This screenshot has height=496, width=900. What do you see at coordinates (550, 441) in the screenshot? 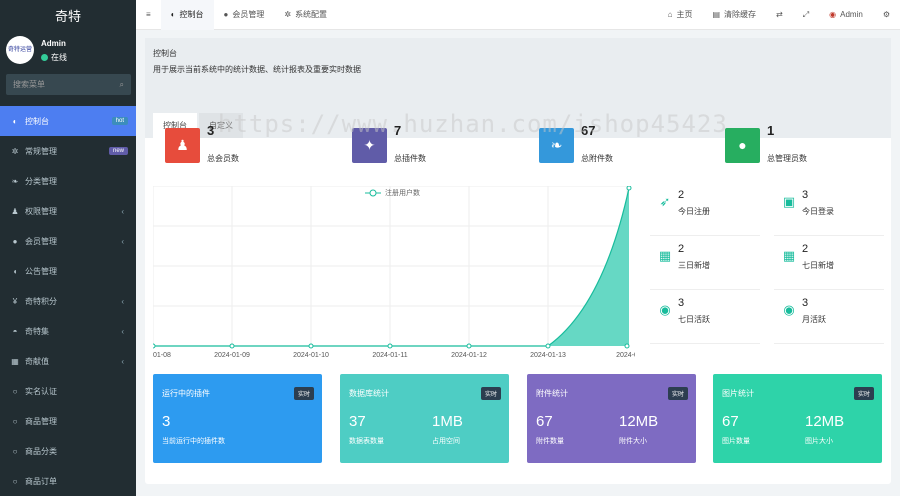
I see `card-label-1: 附件数量` at bounding box center [550, 441].